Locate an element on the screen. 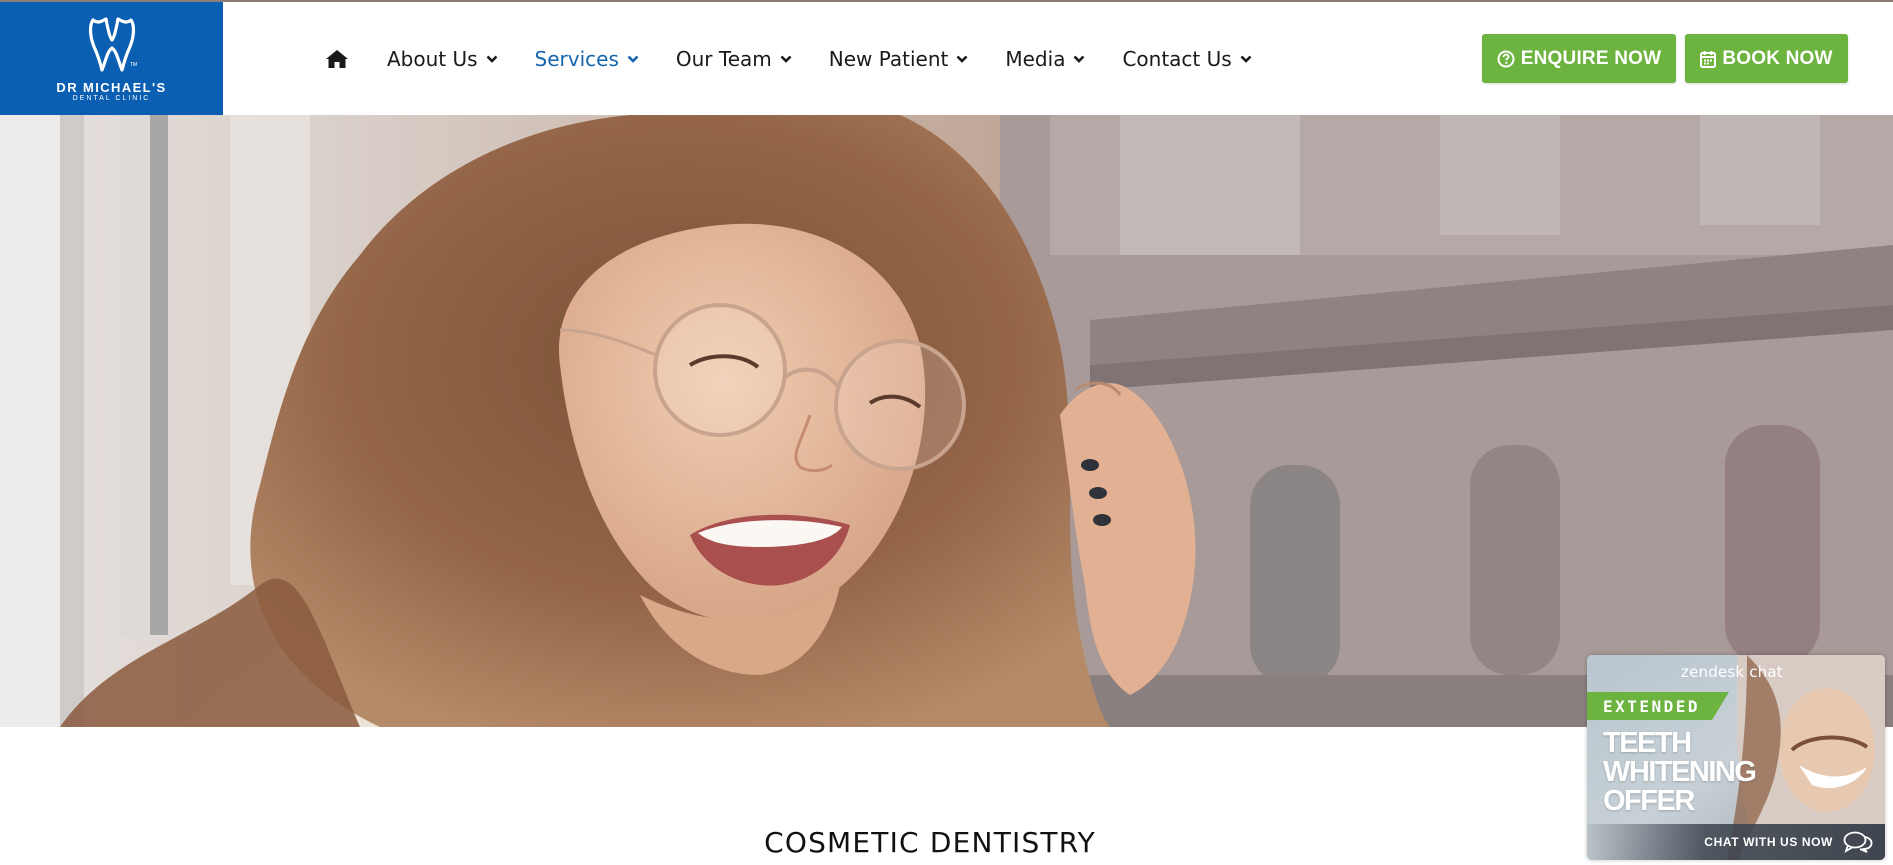 This screenshot has height=865, width=1893. question-circle-icon is located at coordinates (1506, 58).